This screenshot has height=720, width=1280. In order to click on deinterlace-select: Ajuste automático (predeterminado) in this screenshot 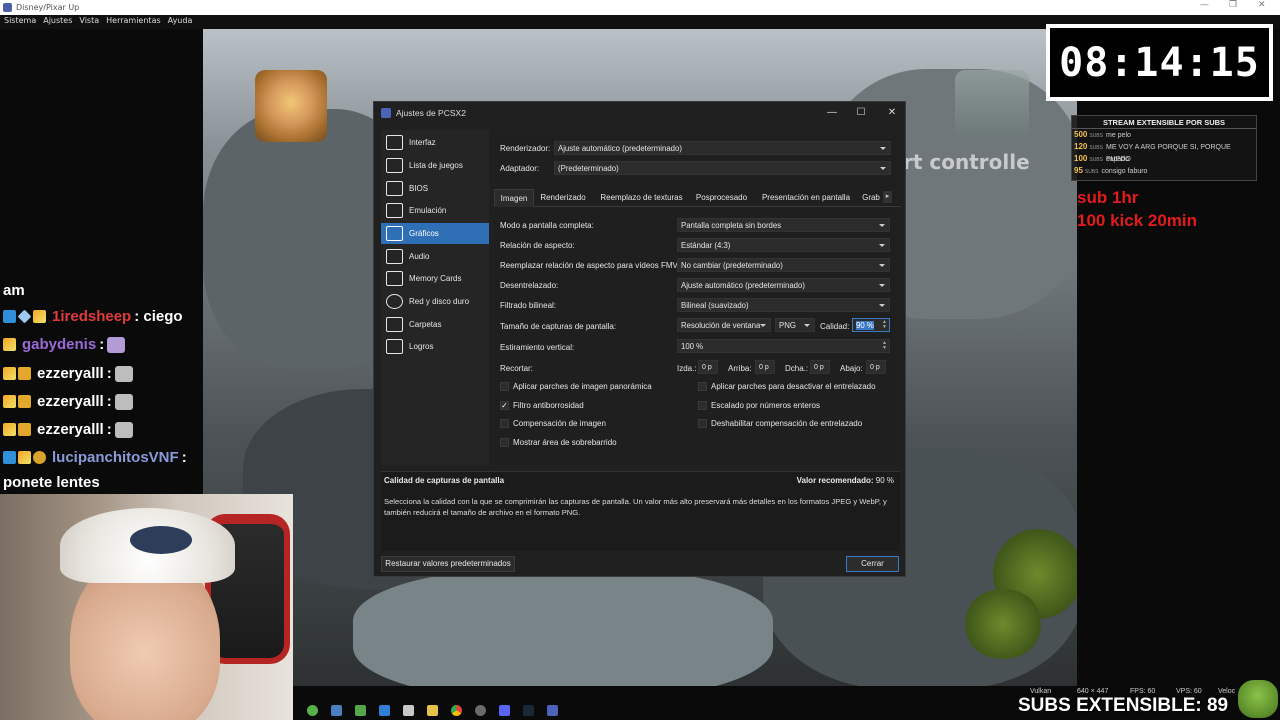, I will do `click(783, 285)`.